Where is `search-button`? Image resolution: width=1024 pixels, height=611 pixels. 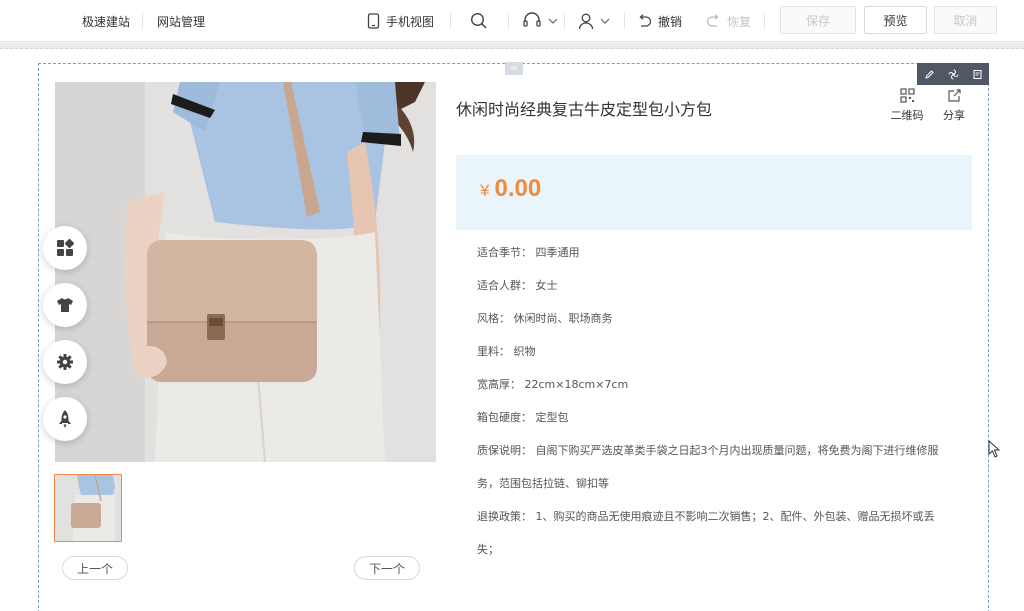 search-button is located at coordinates (479, 21).